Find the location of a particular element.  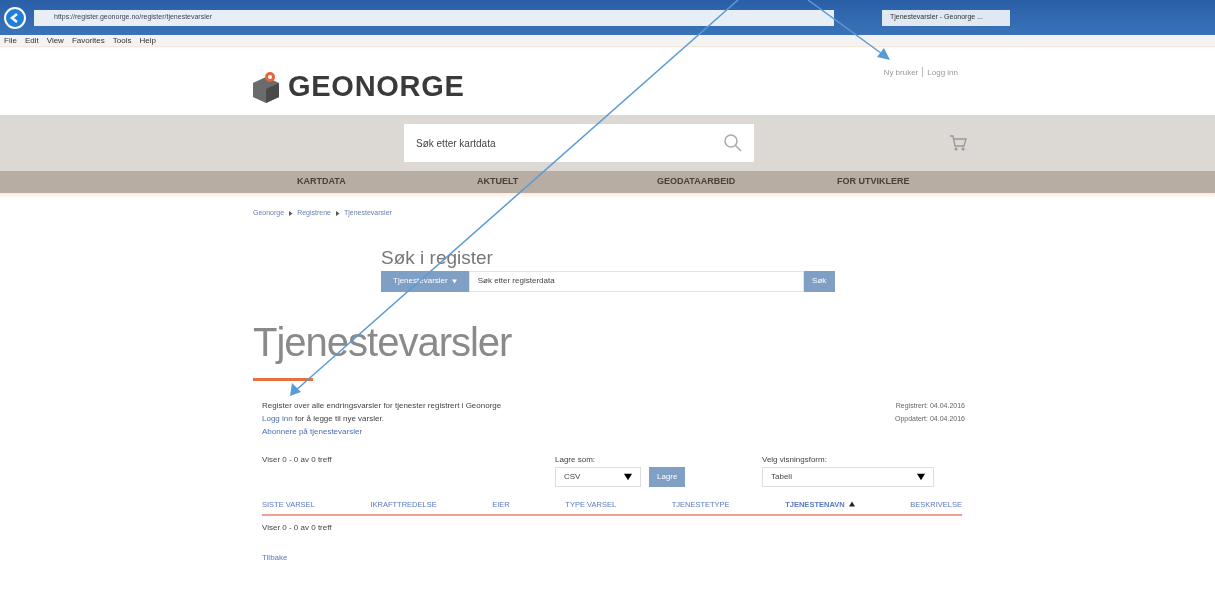

search-button: Søk is located at coordinates (819, 281).